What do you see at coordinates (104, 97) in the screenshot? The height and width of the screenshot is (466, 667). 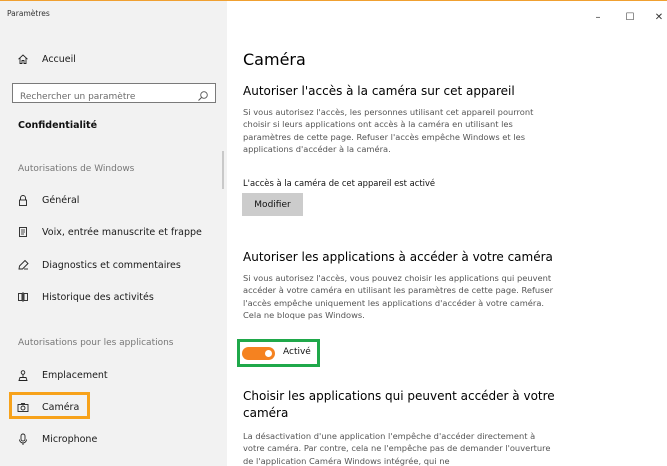 I see `search-input` at bounding box center [104, 97].